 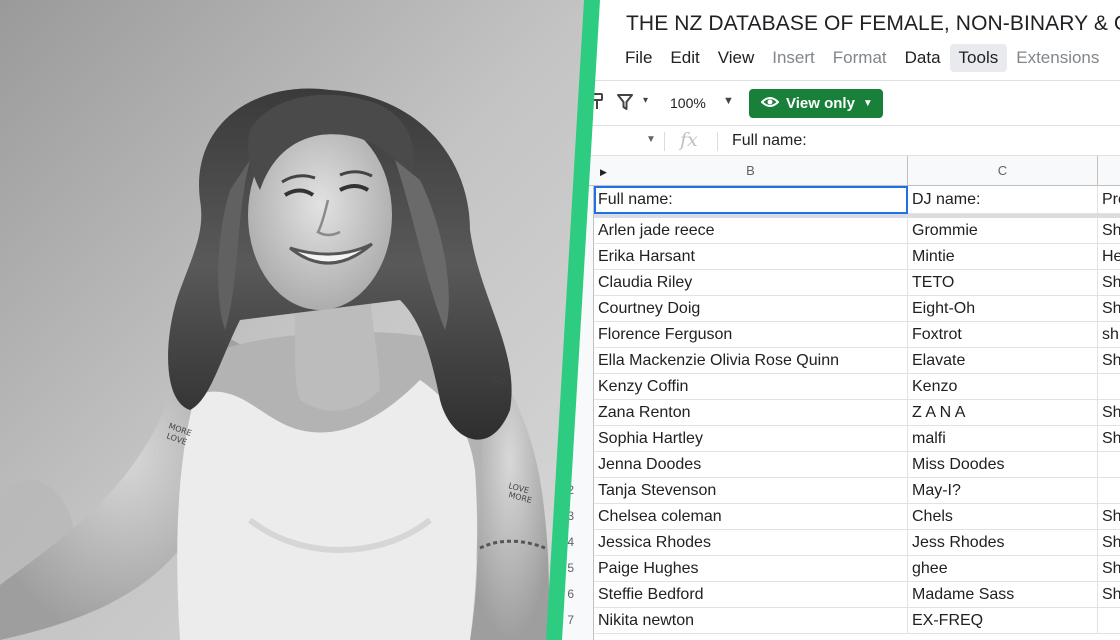 I want to click on table-row: Jessica Rhodes Jess Rhodes Sh, so click(x=857, y=543).